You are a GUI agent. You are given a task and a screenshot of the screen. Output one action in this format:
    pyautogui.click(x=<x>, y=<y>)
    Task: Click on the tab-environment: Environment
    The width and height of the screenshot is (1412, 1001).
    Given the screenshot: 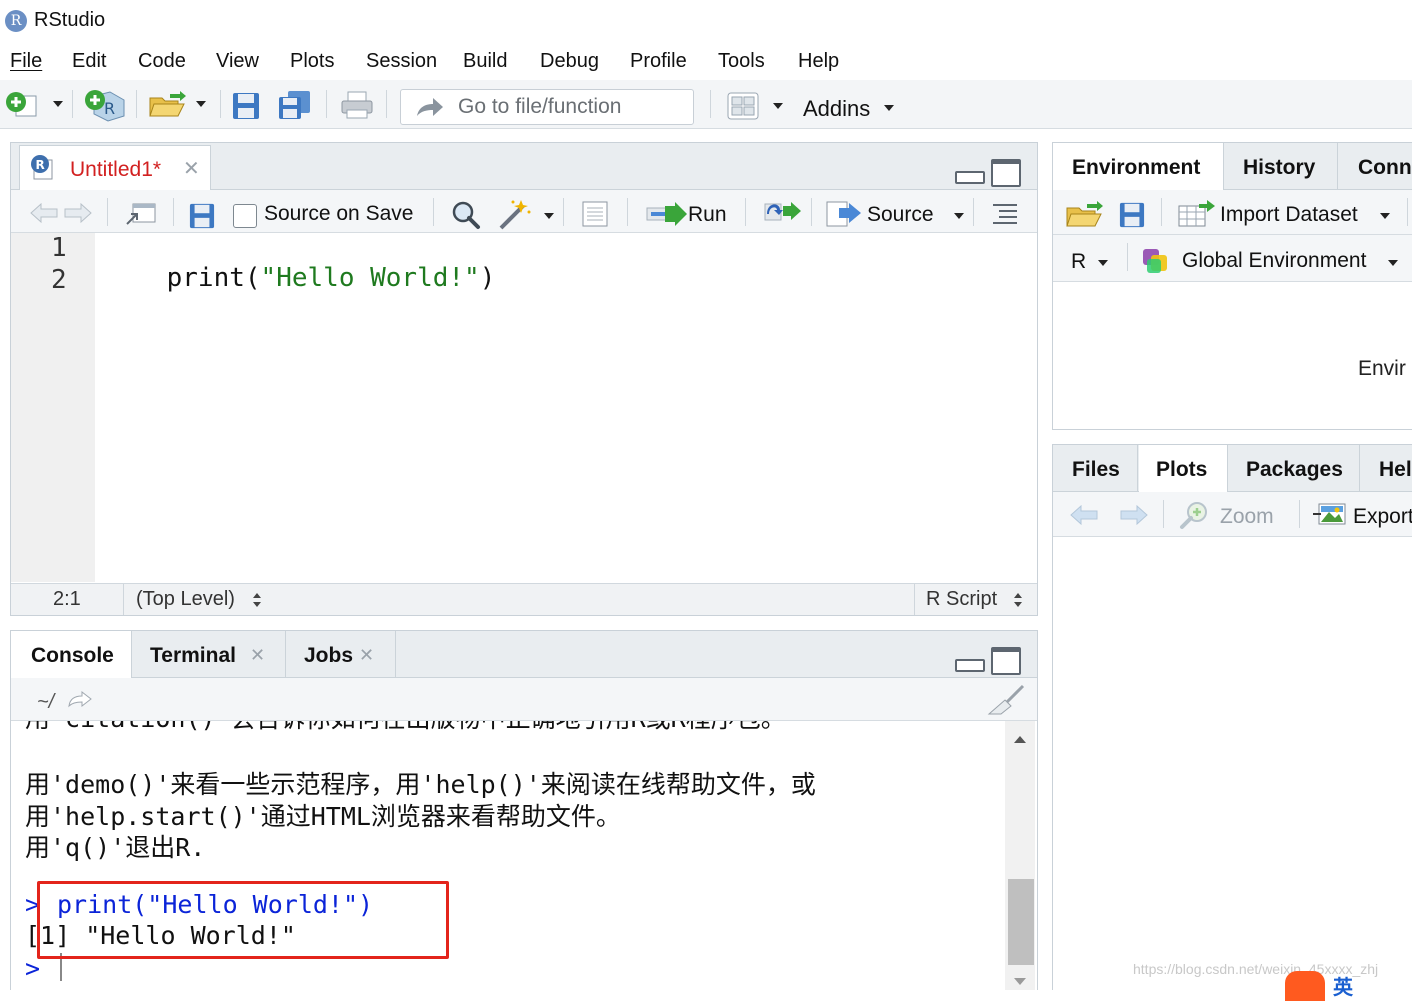 What is the action you would take?
    pyautogui.click(x=1138, y=166)
    